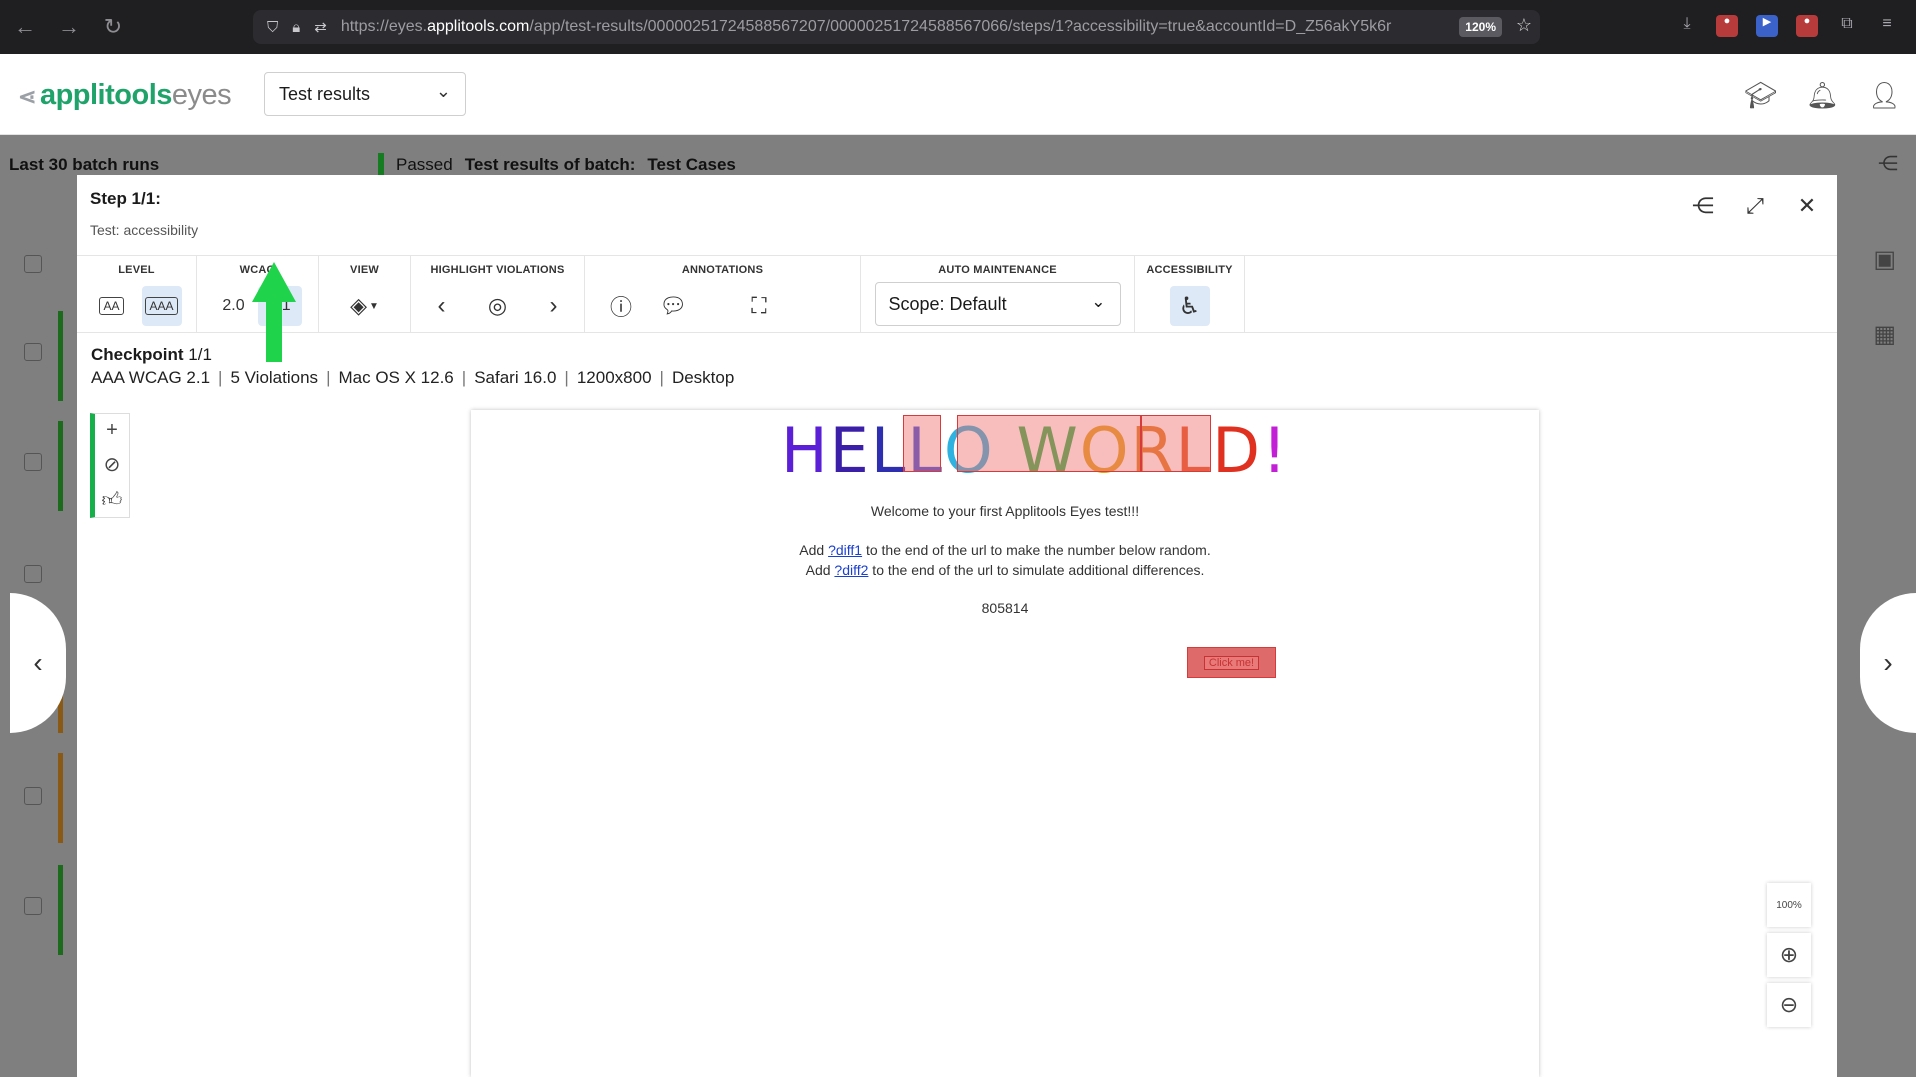 The width and height of the screenshot is (1916, 1077). I want to click on zoom-out-button: ⊖, so click(1789, 1005).